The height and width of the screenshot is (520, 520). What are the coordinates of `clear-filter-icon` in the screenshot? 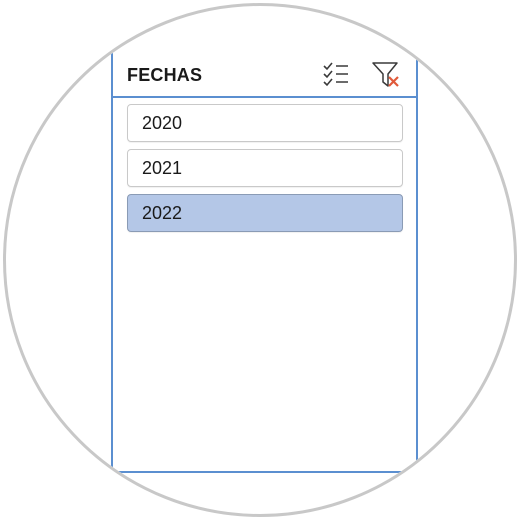 It's located at (386, 75).